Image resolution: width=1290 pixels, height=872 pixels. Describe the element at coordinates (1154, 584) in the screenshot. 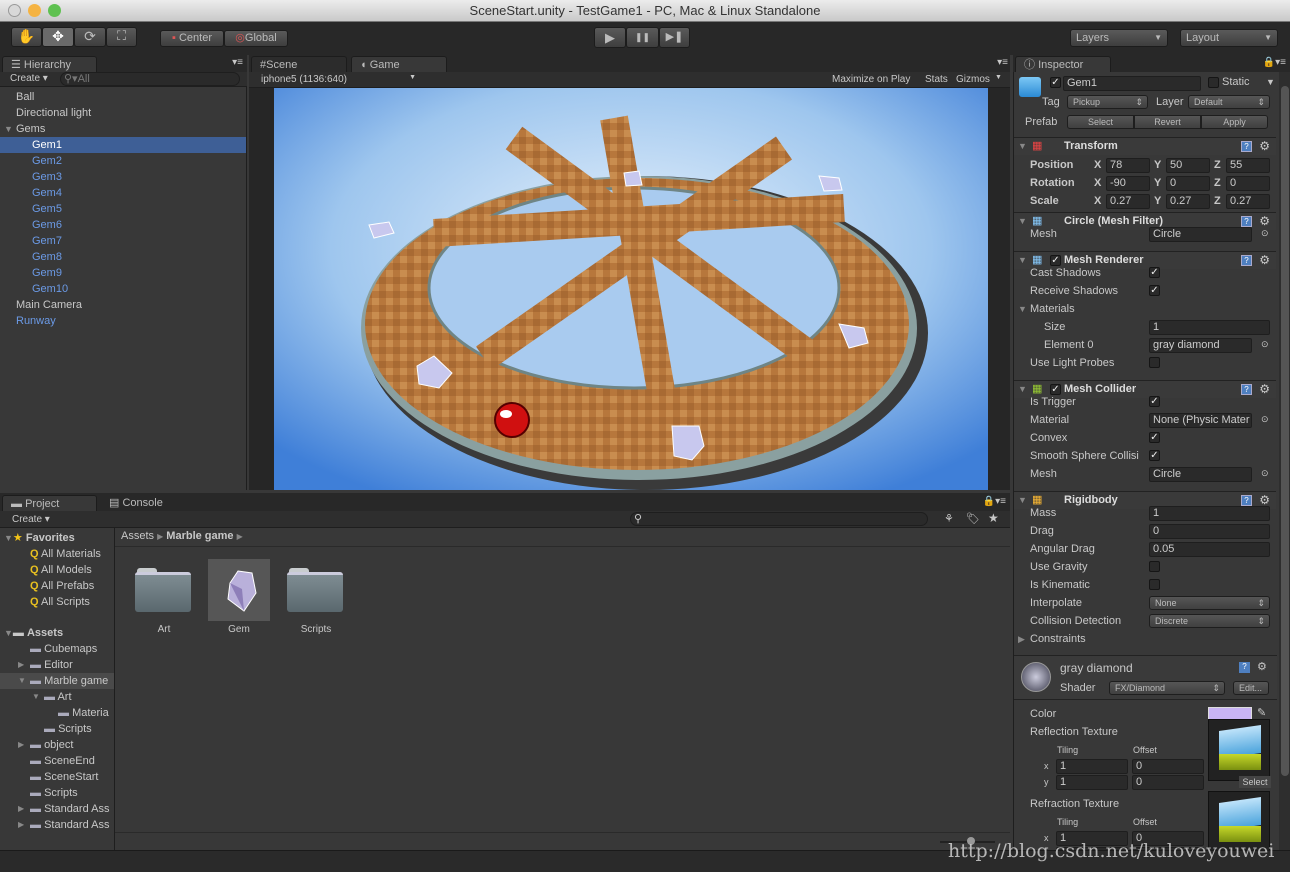

I see `is-kinematic-checkbox` at that location.